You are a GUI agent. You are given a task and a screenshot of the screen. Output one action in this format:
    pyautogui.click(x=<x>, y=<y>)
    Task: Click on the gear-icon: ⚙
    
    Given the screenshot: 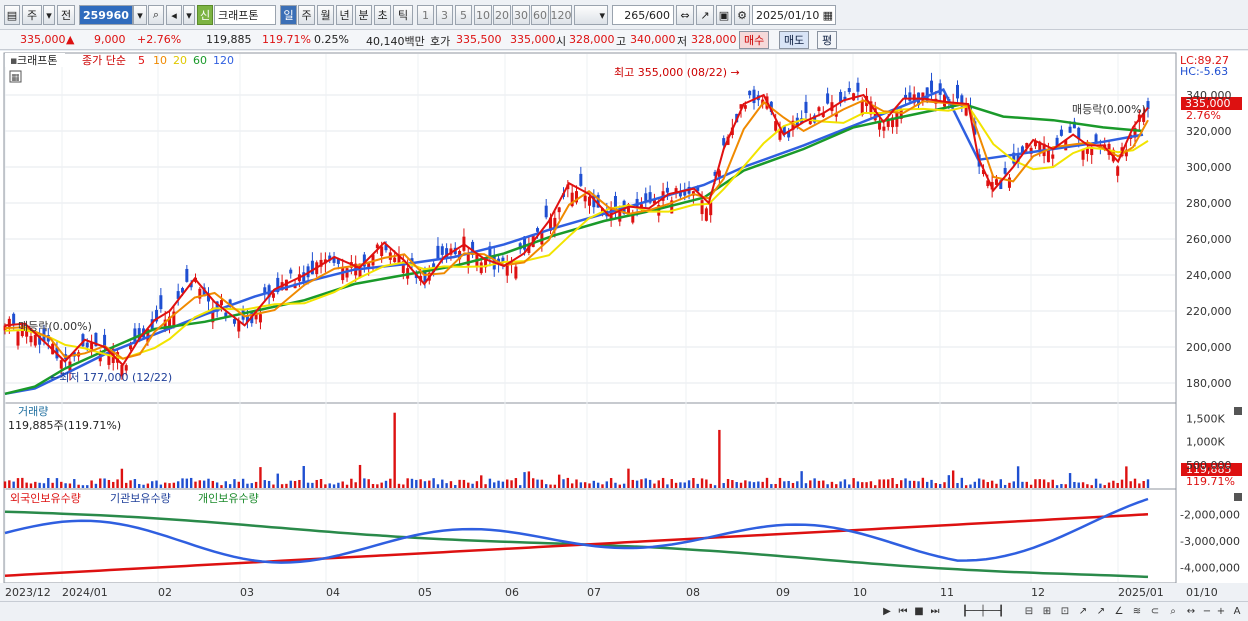 What is the action you would take?
    pyautogui.click(x=742, y=15)
    